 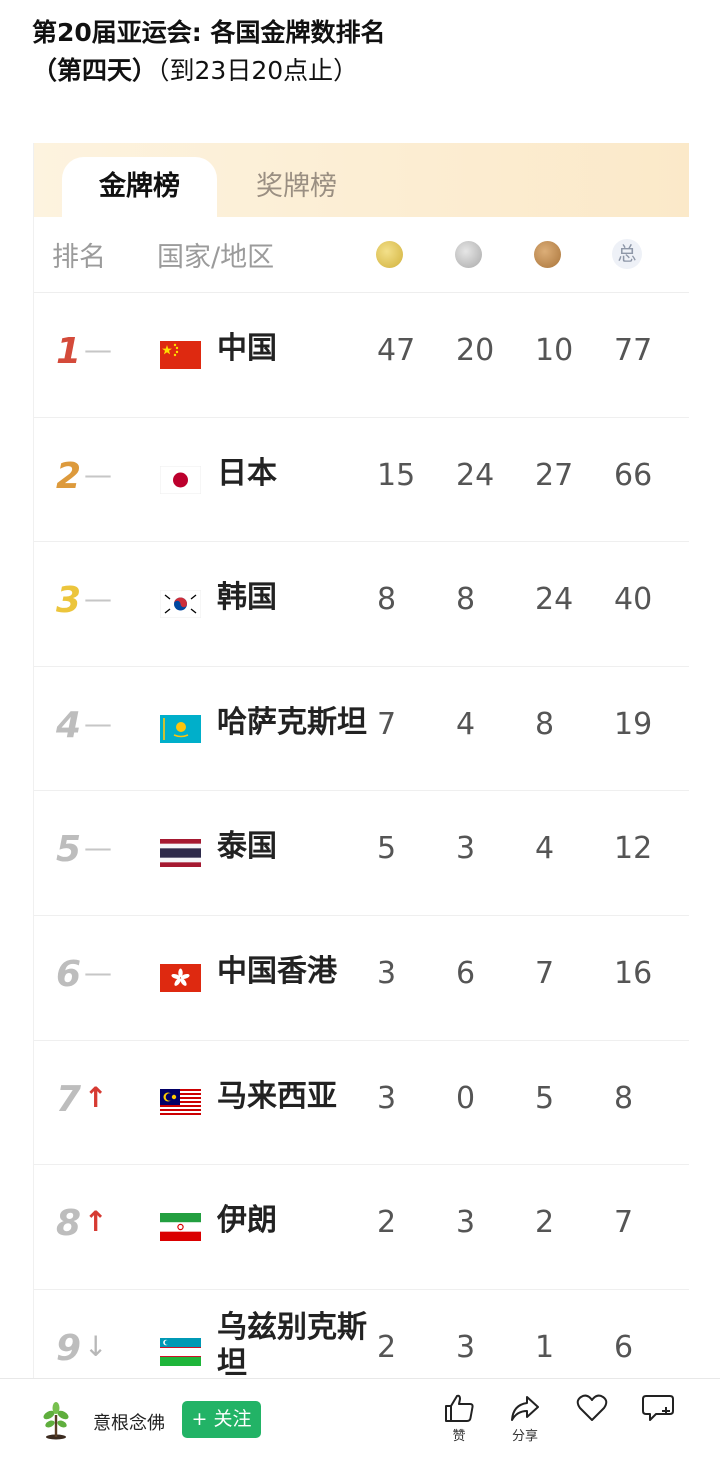 What do you see at coordinates (180, 853) in the screenshot?
I see `thailand-flag-icon` at bounding box center [180, 853].